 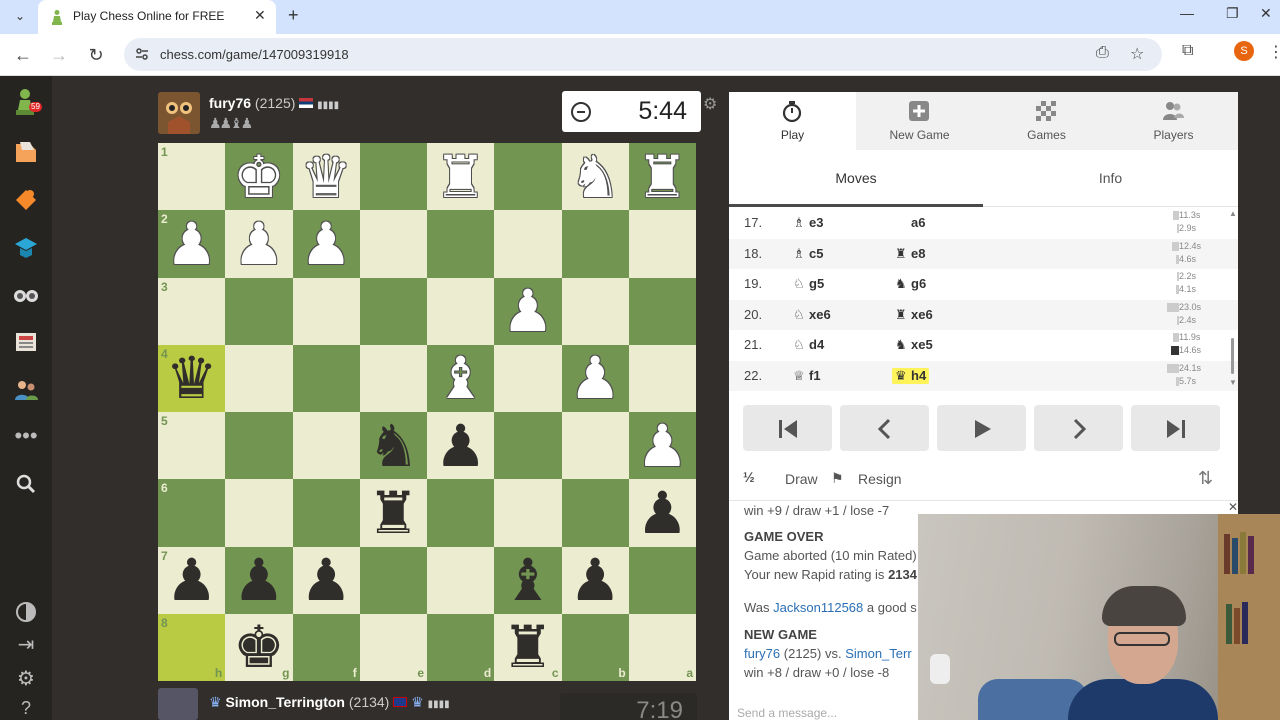 What do you see at coordinates (26, 709) in the screenshot?
I see `help-icon: ?` at bounding box center [26, 709].